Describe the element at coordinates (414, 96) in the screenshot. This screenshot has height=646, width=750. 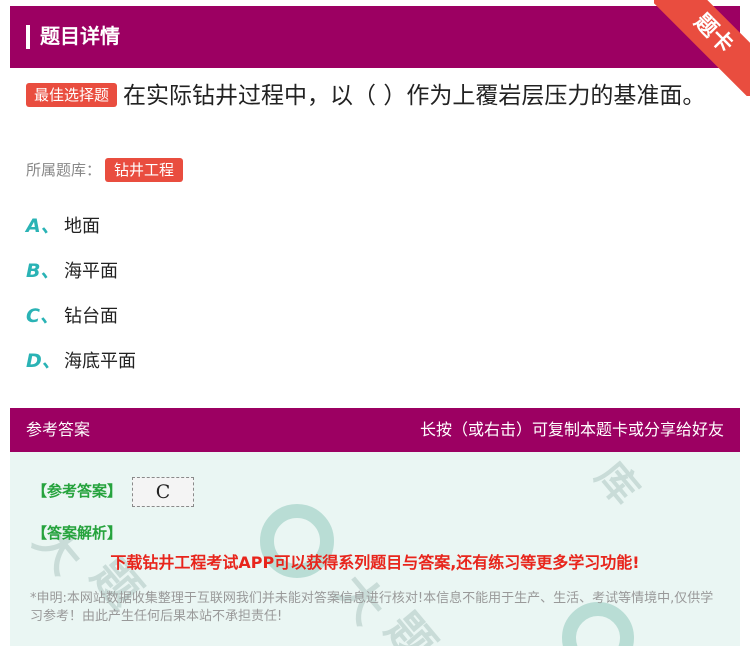
I see `question-text: 在实际钻井过程中，以（ ）作为上覆岩层压力的基准面。` at that location.